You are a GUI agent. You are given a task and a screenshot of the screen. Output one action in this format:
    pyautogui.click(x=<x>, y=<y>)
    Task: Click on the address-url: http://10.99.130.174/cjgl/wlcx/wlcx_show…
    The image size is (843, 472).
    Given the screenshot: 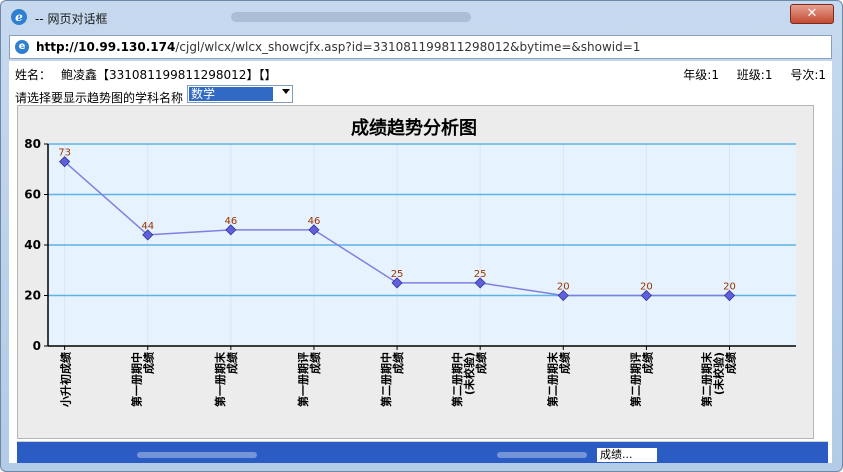 What is the action you would take?
    pyautogui.click(x=338, y=47)
    